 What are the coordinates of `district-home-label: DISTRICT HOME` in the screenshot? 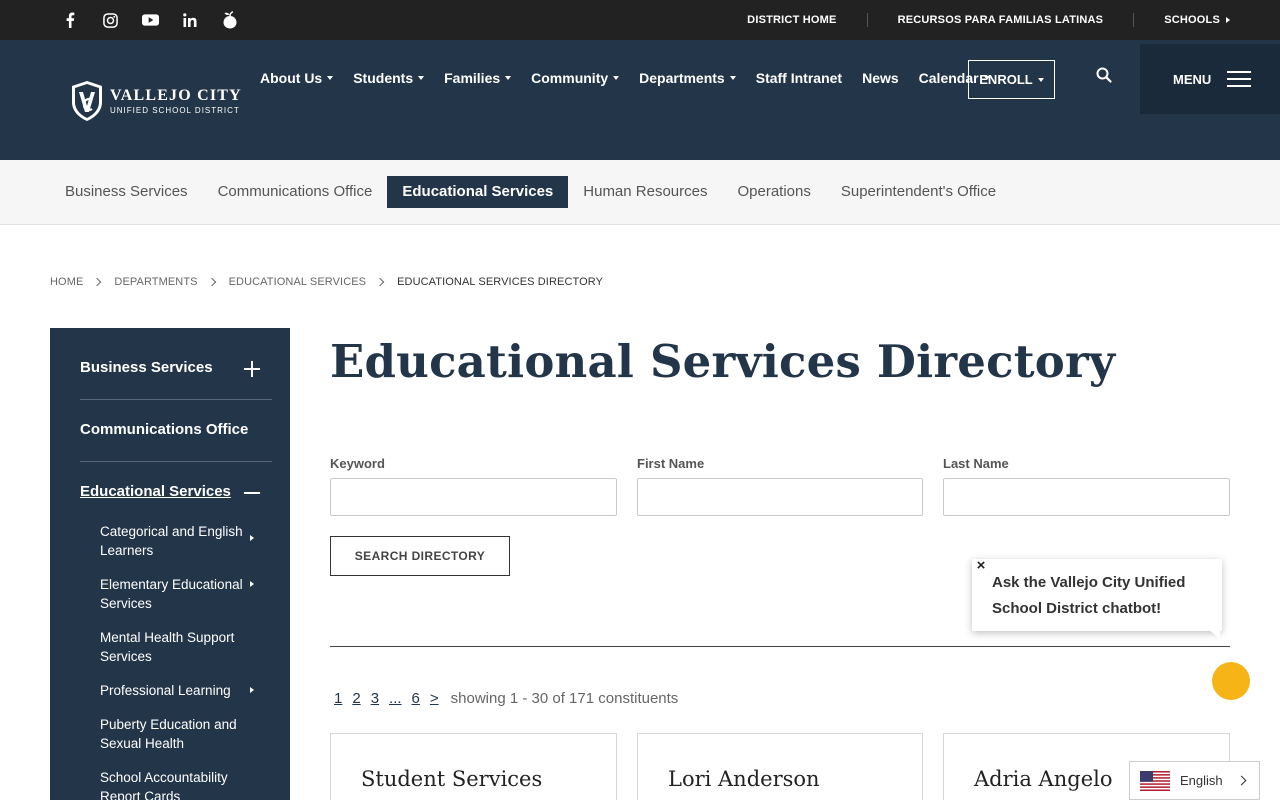 It's located at (792, 20).